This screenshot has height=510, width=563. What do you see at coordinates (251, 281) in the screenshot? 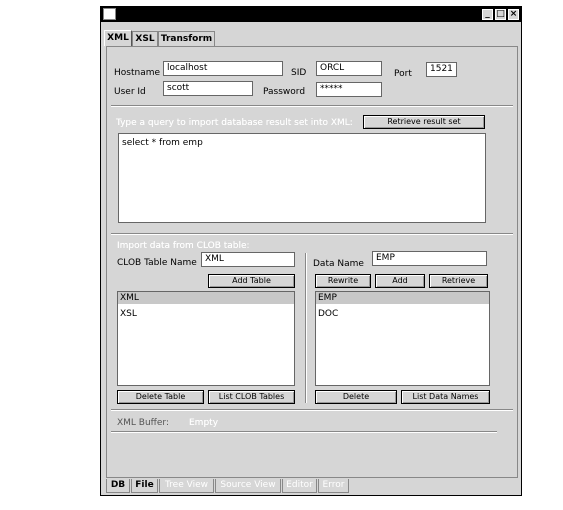
I see `add-table-button: Add Table` at bounding box center [251, 281].